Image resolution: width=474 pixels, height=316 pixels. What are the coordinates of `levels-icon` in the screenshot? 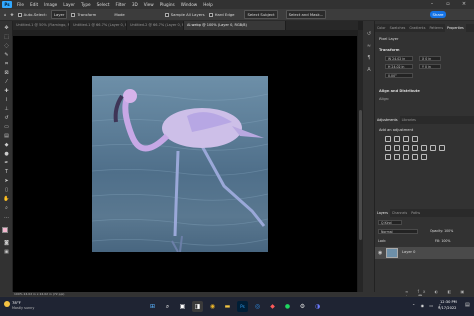 It's located at (397, 139).